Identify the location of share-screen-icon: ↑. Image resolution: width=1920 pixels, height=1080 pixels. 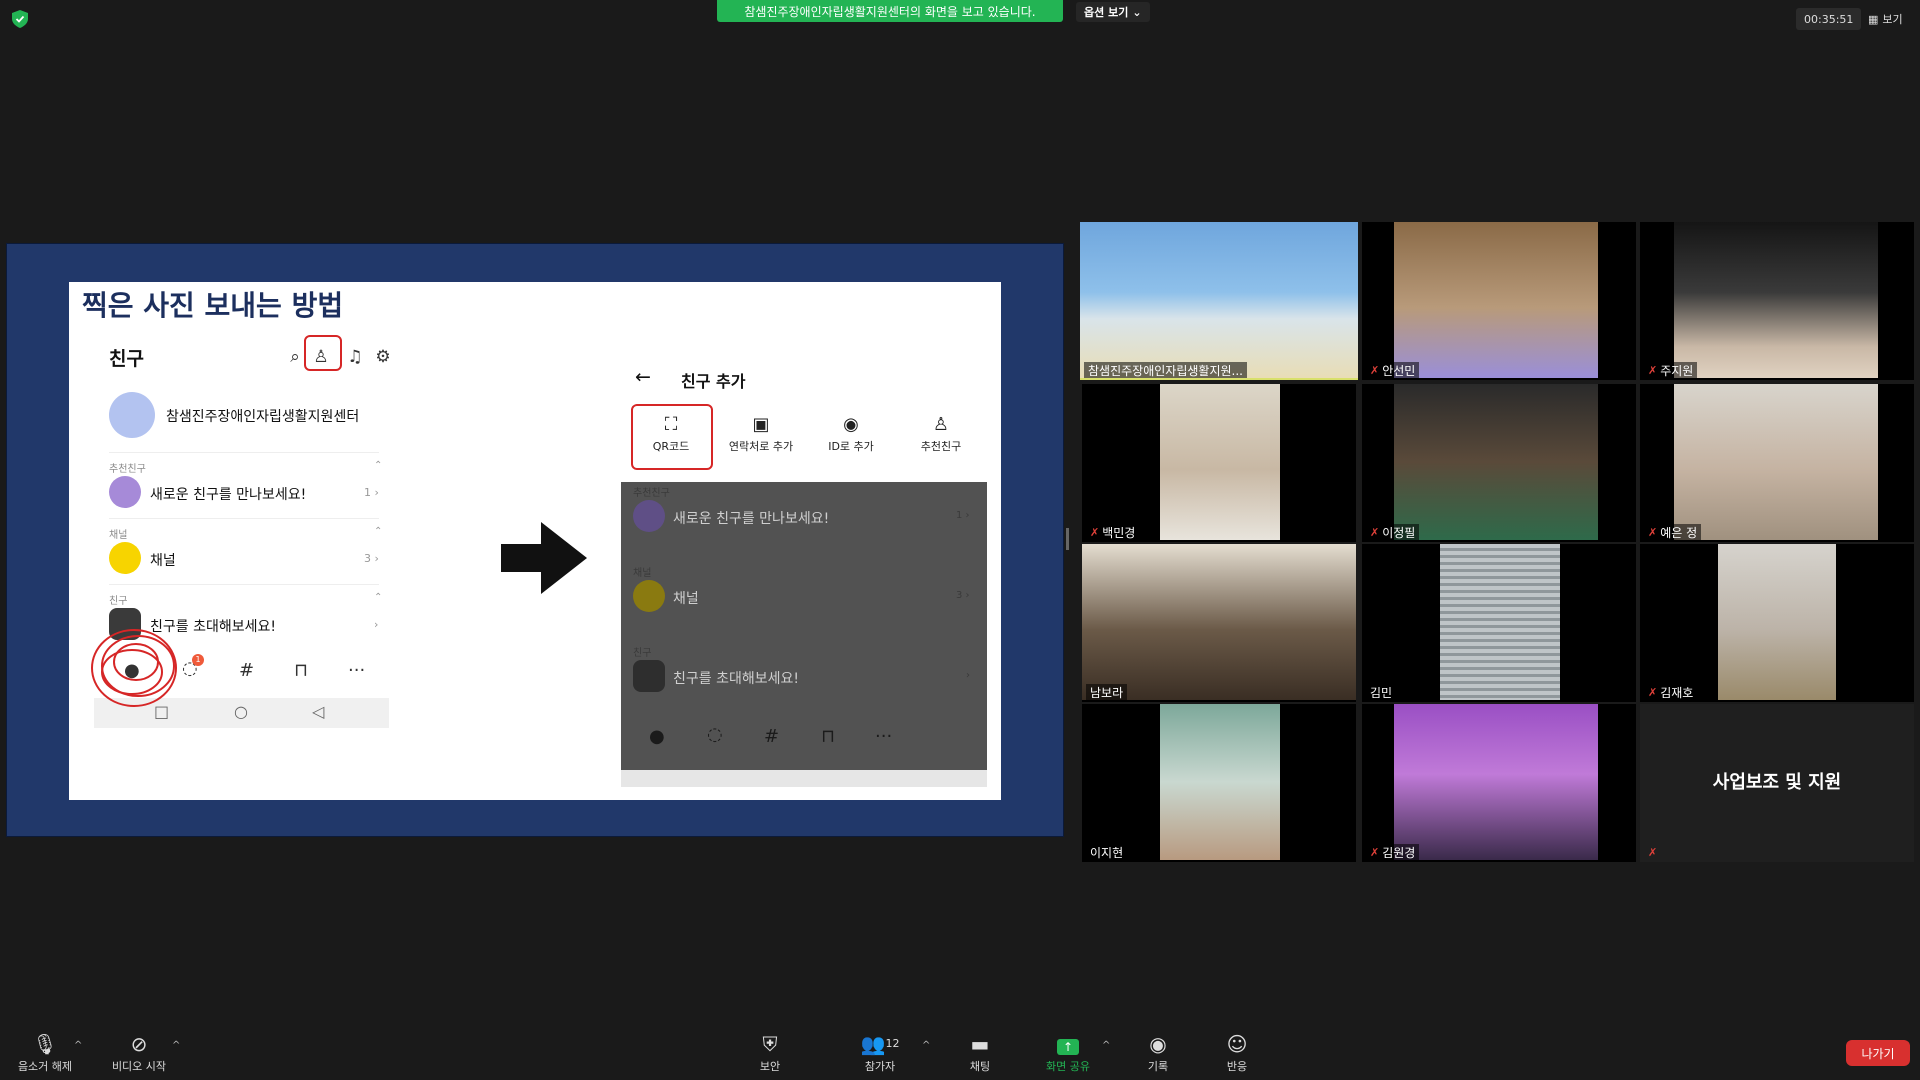
(1068, 1044).